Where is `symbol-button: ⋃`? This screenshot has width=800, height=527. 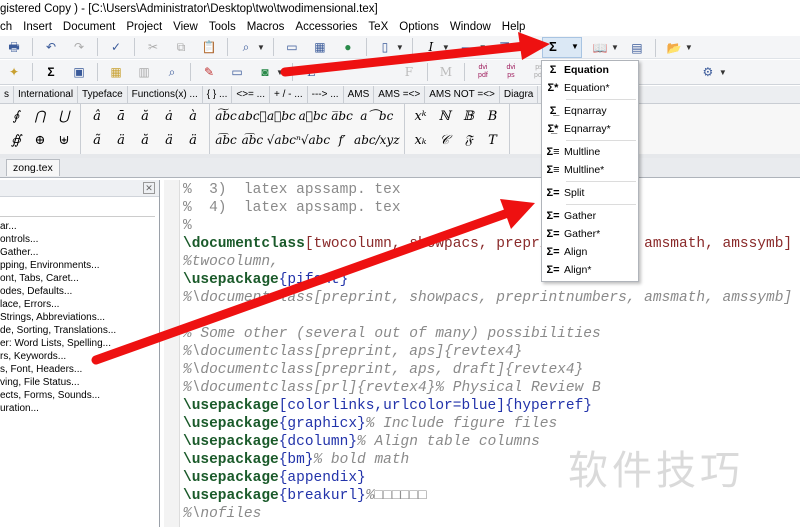
symbol-button: ⋃ is located at coordinates (64, 116).